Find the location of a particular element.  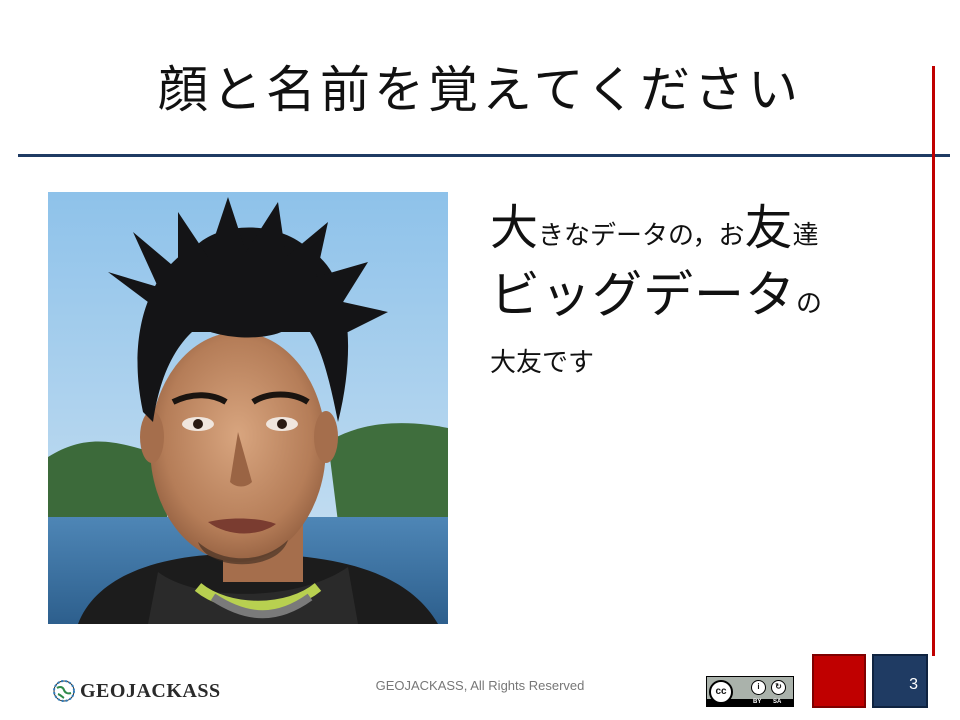

red-square-button is located at coordinates (839, 681).